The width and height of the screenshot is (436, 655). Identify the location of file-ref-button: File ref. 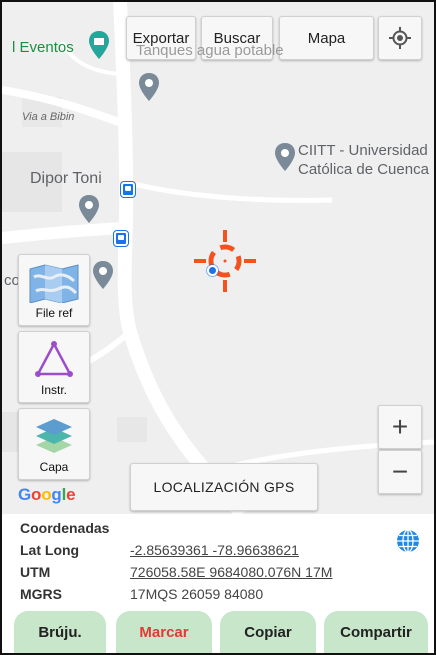
(54, 290).